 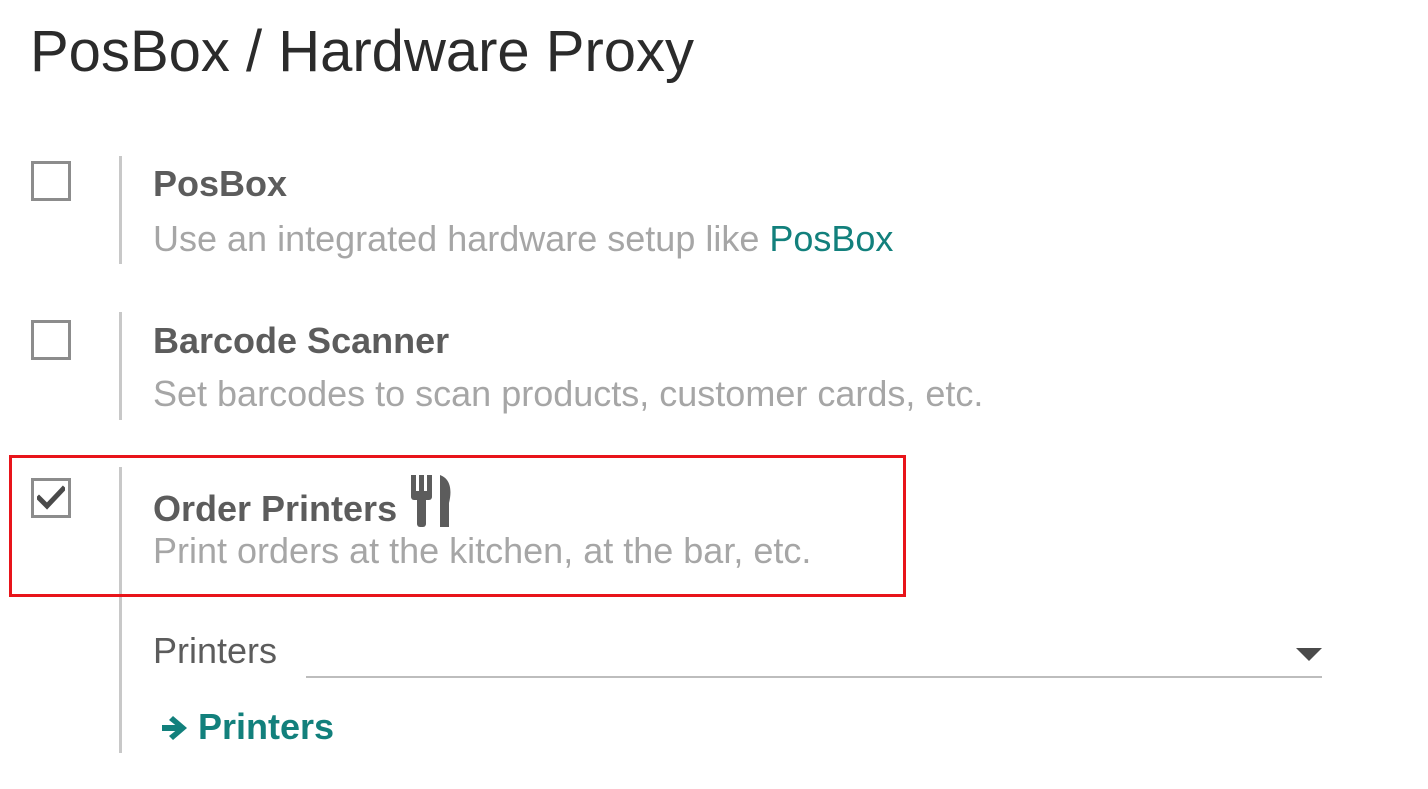 What do you see at coordinates (220, 183) in the screenshot?
I see `setting-title-posbox: PosBox` at bounding box center [220, 183].